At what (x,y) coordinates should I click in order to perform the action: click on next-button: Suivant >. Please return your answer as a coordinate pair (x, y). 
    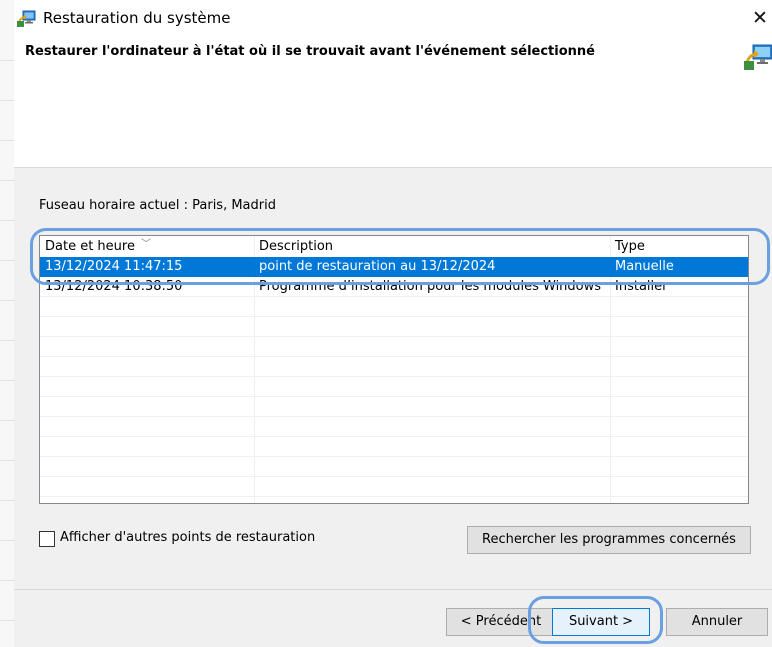
    Looking at the image, I should click on (601, 622).